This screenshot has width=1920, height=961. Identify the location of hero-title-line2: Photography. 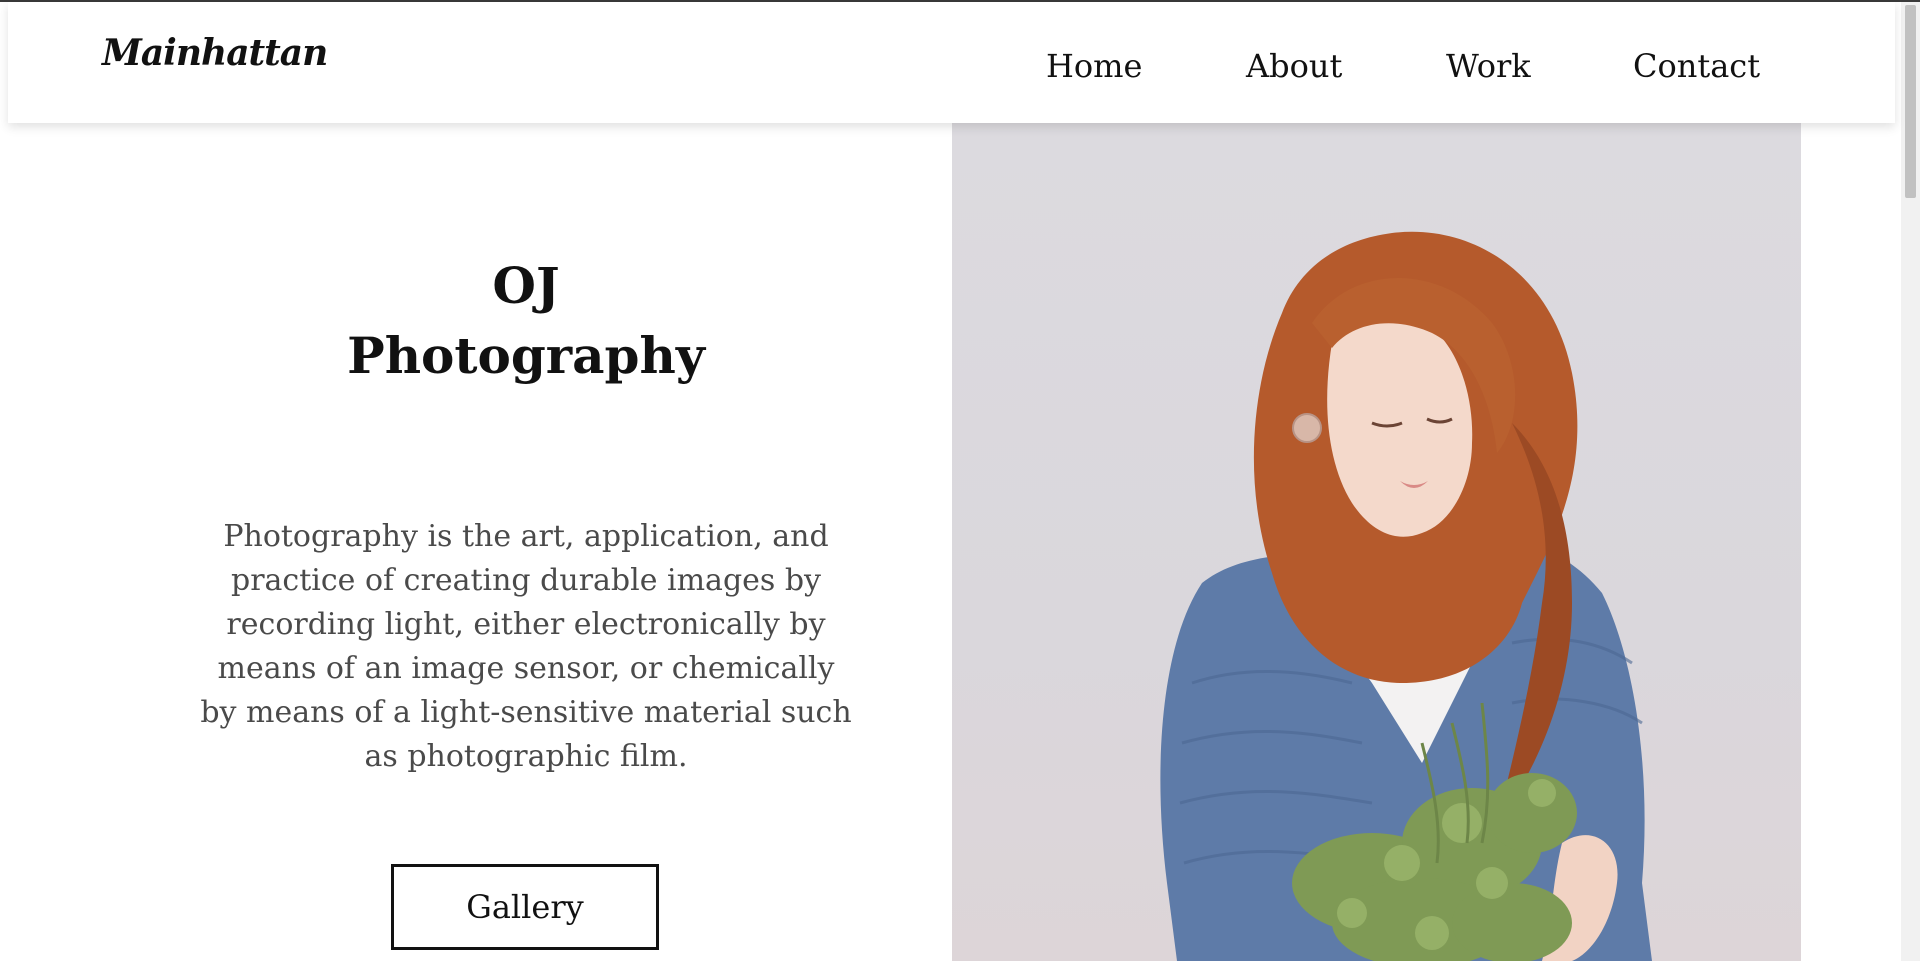
(526, 355).